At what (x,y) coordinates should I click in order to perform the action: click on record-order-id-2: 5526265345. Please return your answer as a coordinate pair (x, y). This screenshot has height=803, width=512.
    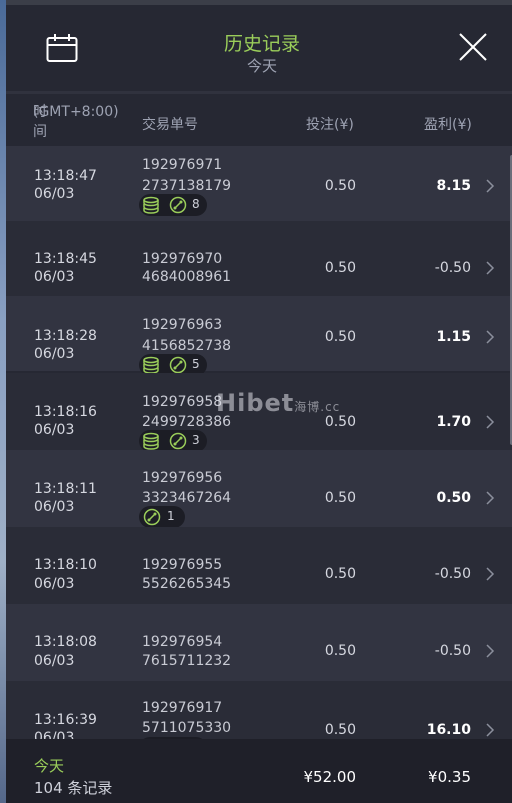
    Looking at the image, I should click on (187, 584).